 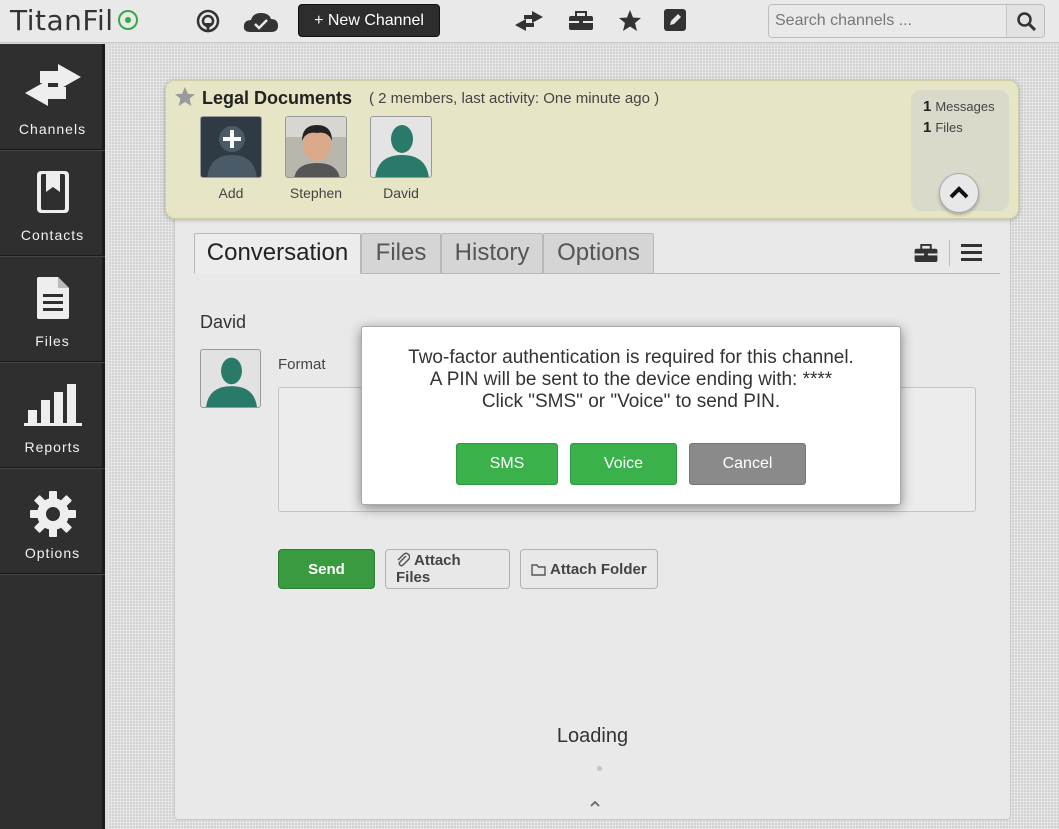 What do you see at coordinates (316, 193) in the screenshot?
I see `member-name: Stephen` at bounding box center [316, 193].